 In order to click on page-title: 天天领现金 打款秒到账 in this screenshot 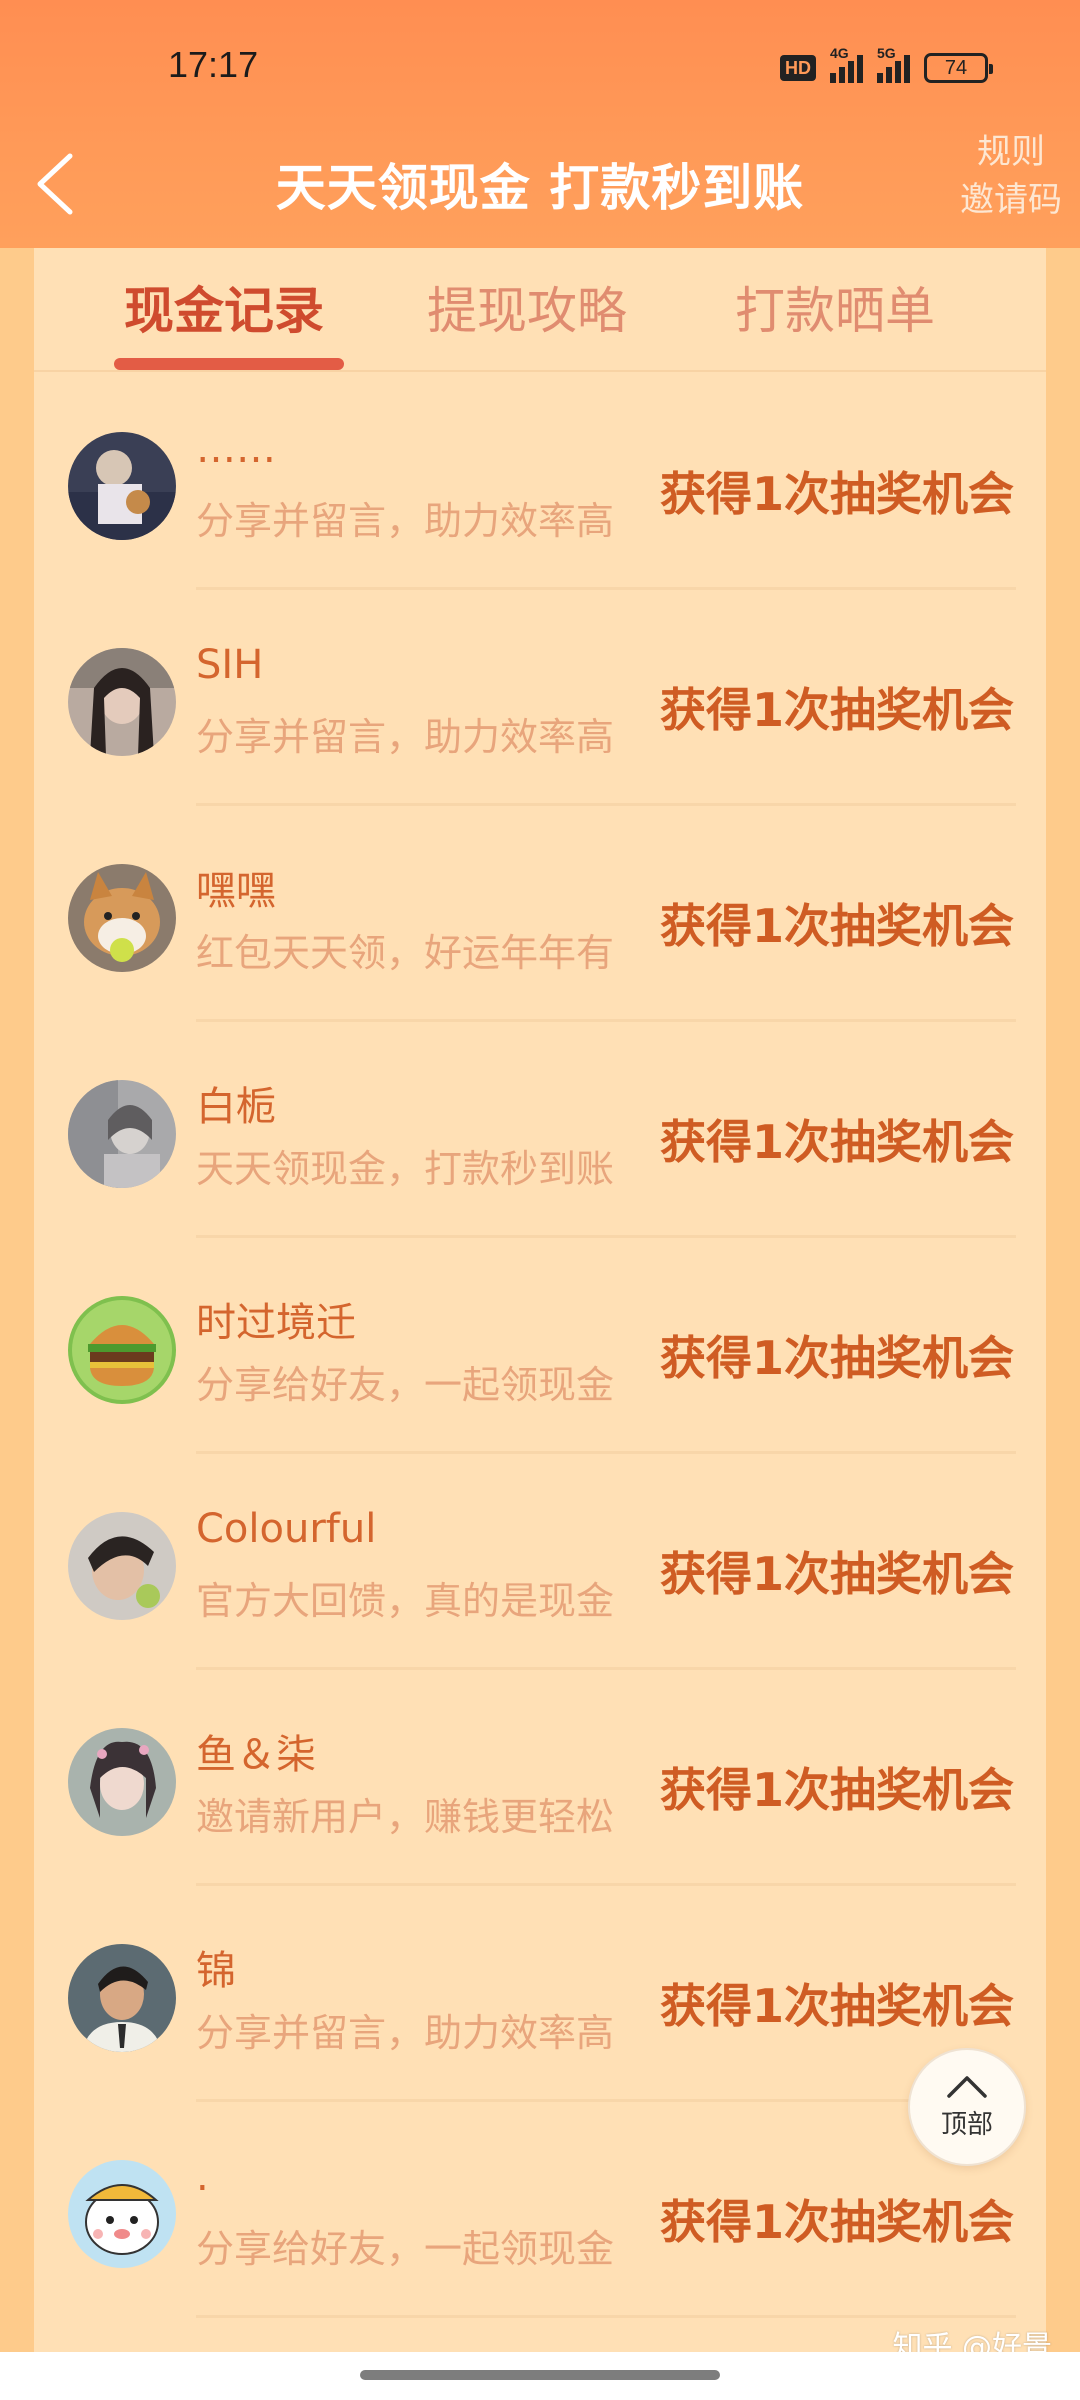, I will do `click(540, 188)`.